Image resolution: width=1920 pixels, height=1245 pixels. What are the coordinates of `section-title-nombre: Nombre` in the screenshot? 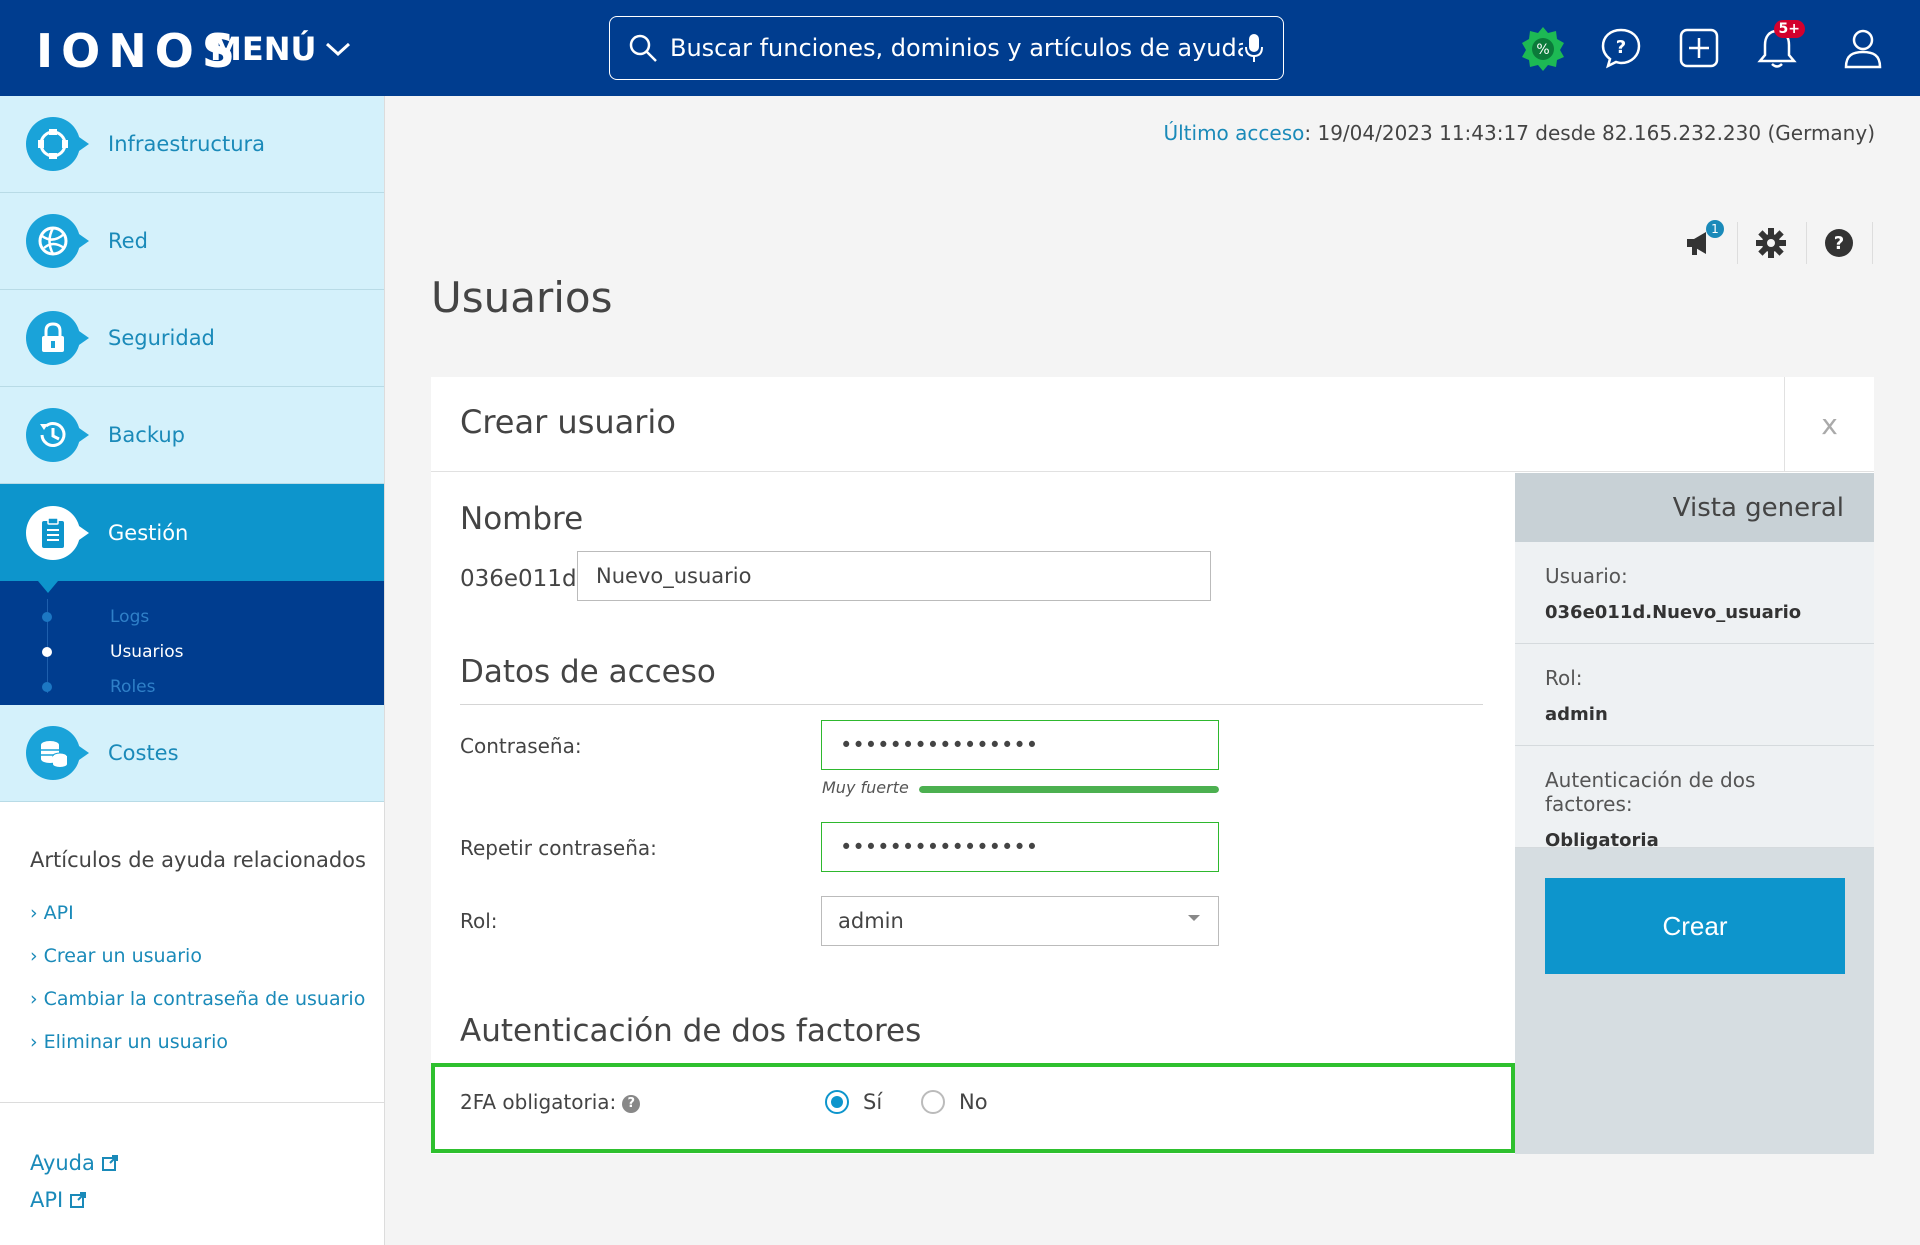 It's located at (522, 519).